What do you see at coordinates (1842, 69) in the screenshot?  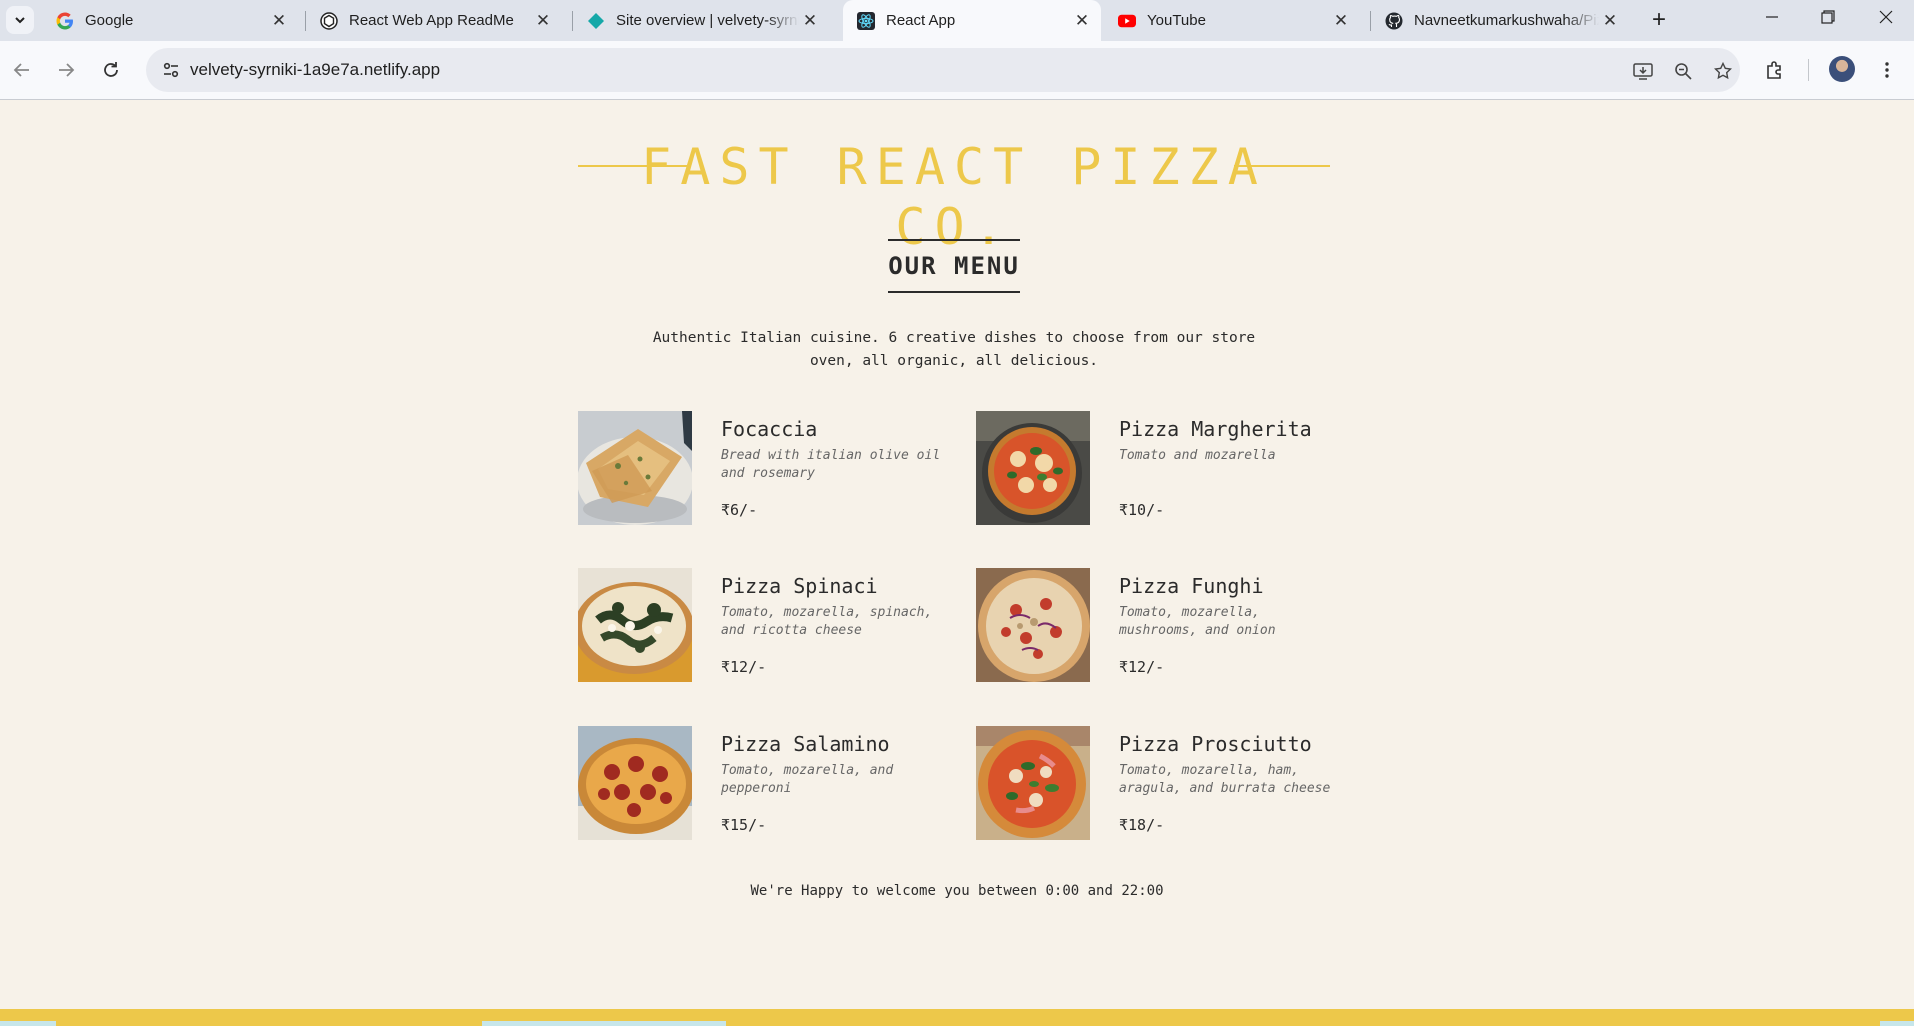 I see `profile-avatar` at bounding box center [1842, 69].